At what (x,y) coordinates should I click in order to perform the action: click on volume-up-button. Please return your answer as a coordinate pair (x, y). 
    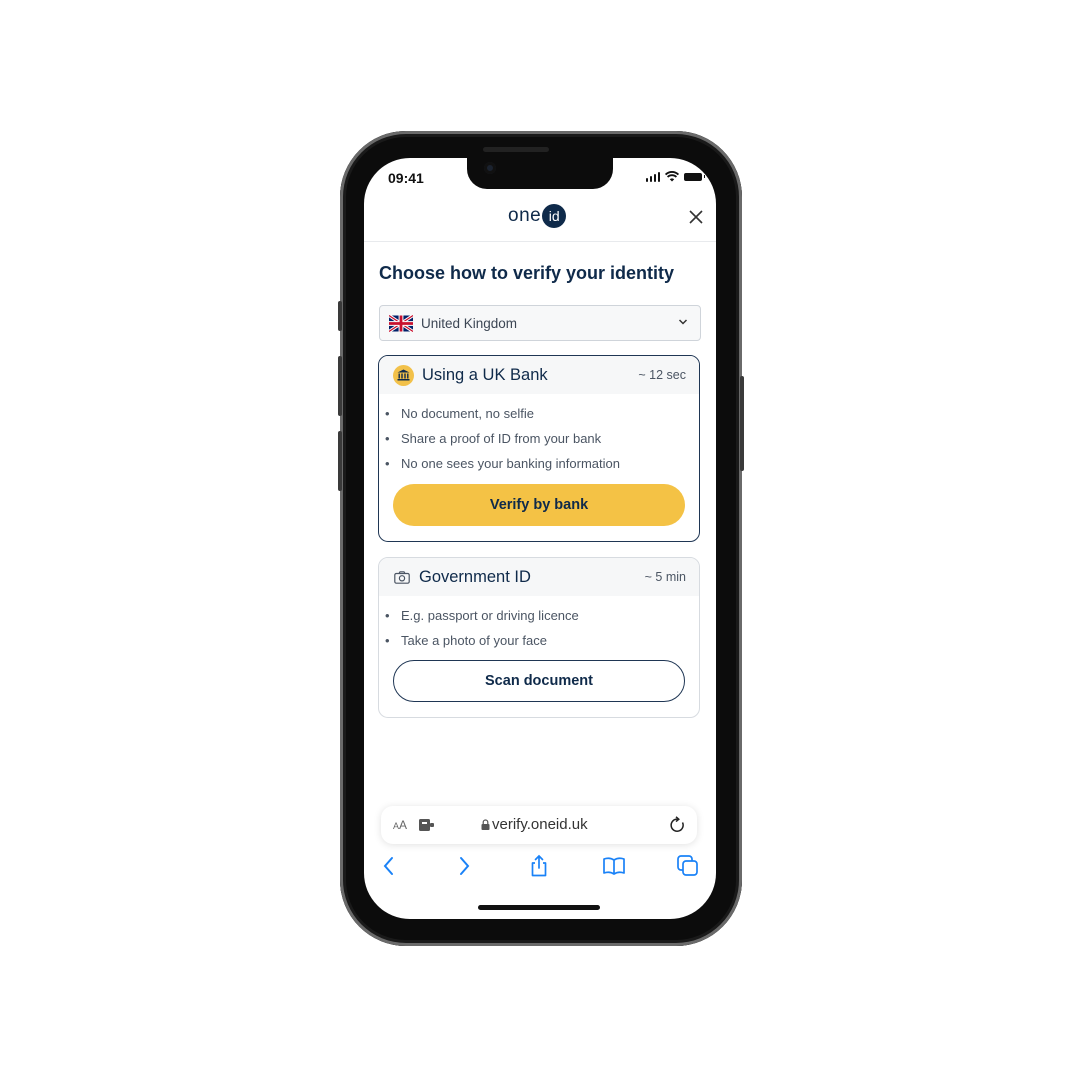
    Looking at the image, I should click on (340, 386).